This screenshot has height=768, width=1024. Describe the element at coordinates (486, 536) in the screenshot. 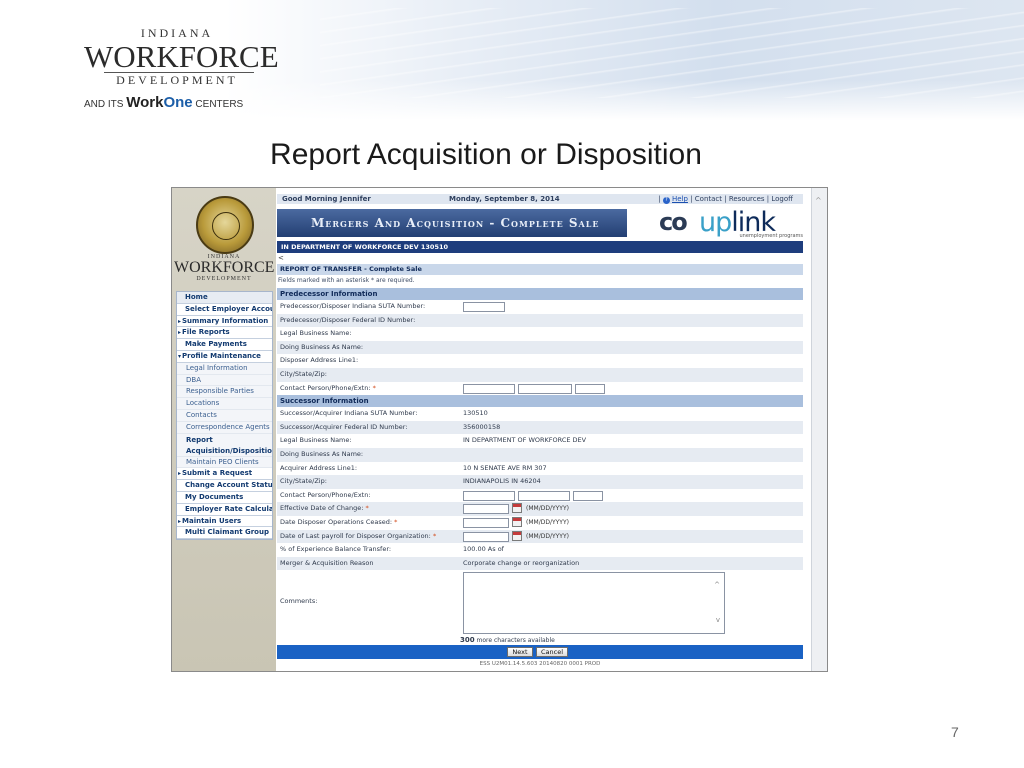

I see `last-payroll-date-input` at that location.